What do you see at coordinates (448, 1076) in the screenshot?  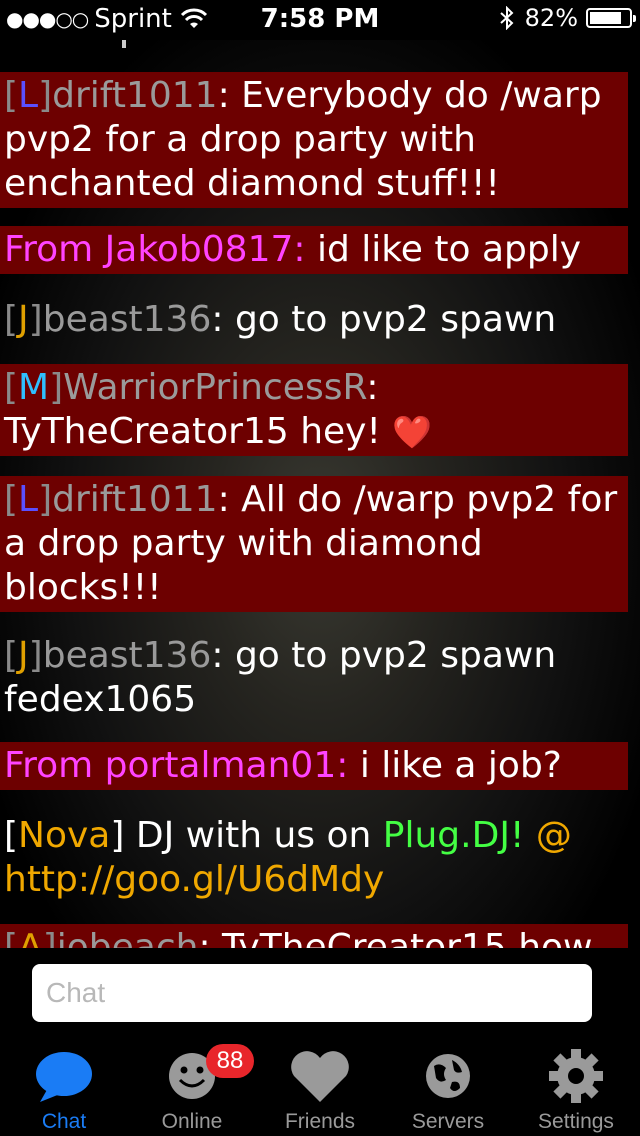 I see `globe-icon` at bounding box center [448, 1076].